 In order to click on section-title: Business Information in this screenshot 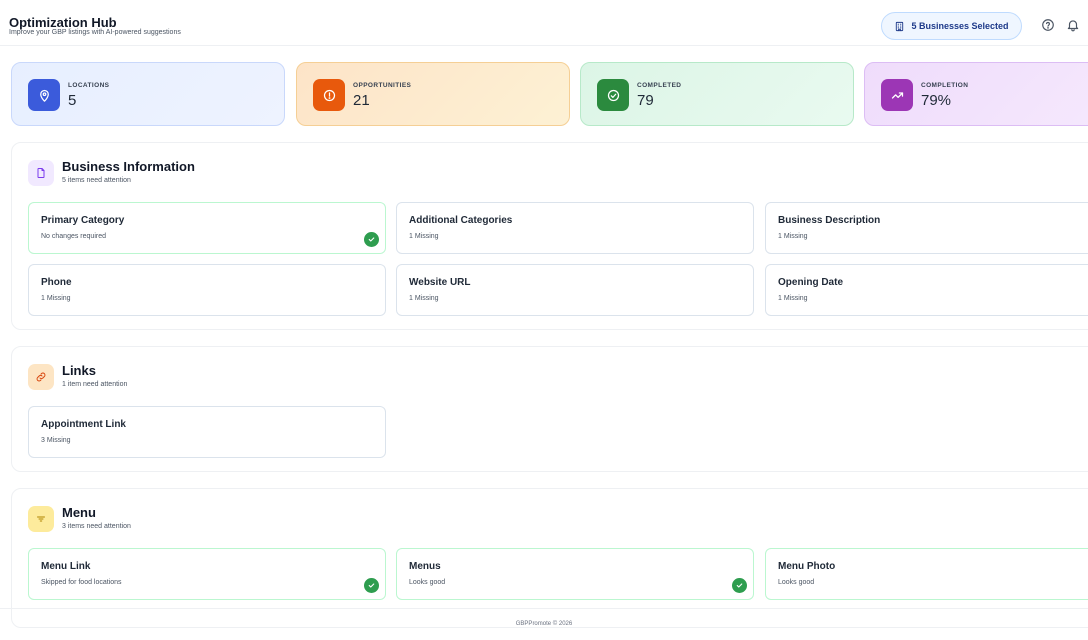, I will do `click(128, 166)`.